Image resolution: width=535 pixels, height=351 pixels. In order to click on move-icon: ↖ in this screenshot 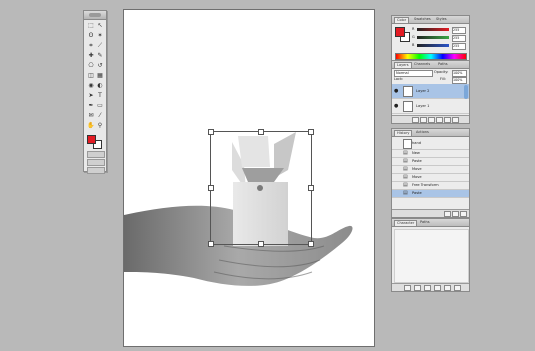, I will do `click(100, 26)`.